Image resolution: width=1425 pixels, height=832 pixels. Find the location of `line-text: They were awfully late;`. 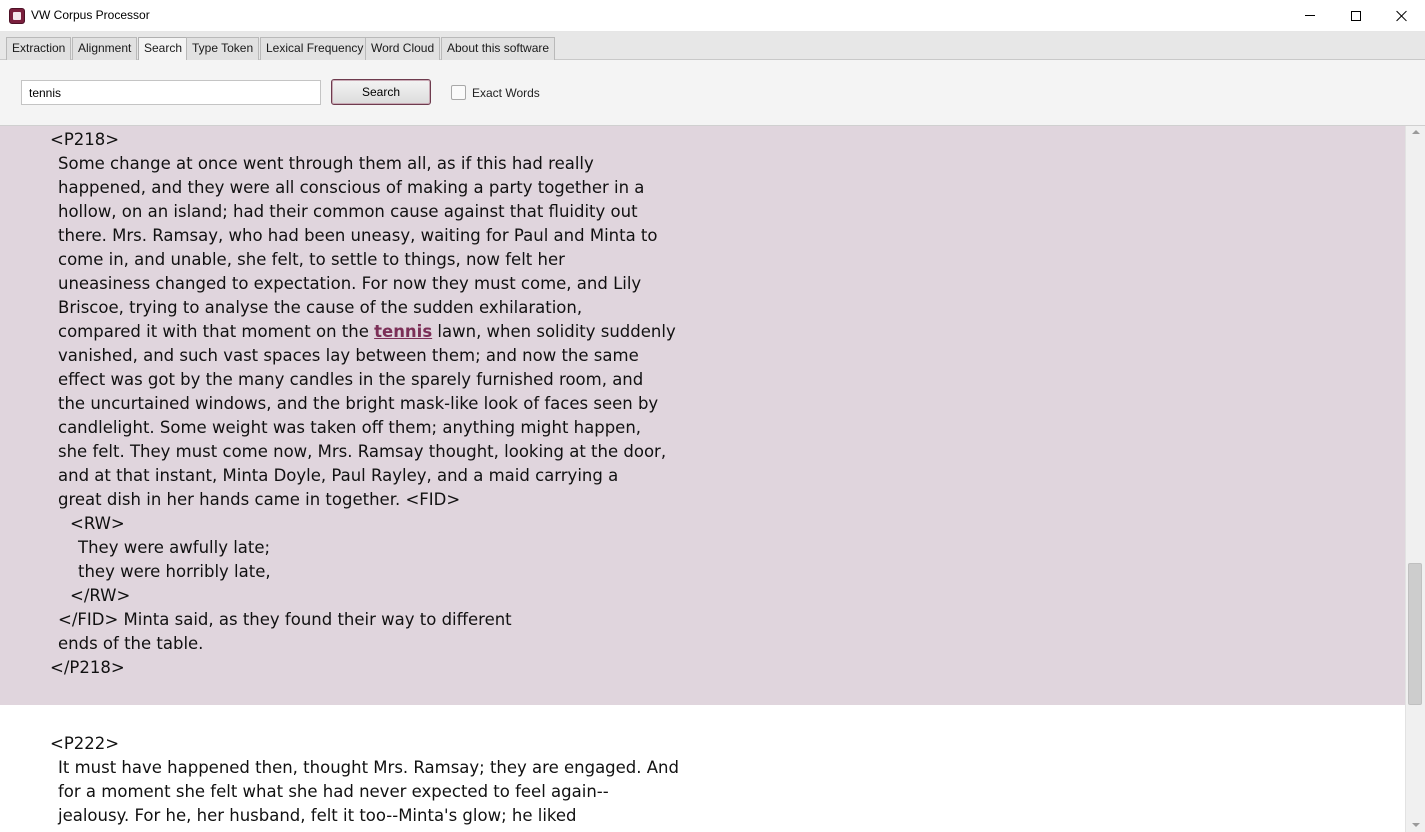

line-text: They were awfully late; is located at coordinates (174, 547).